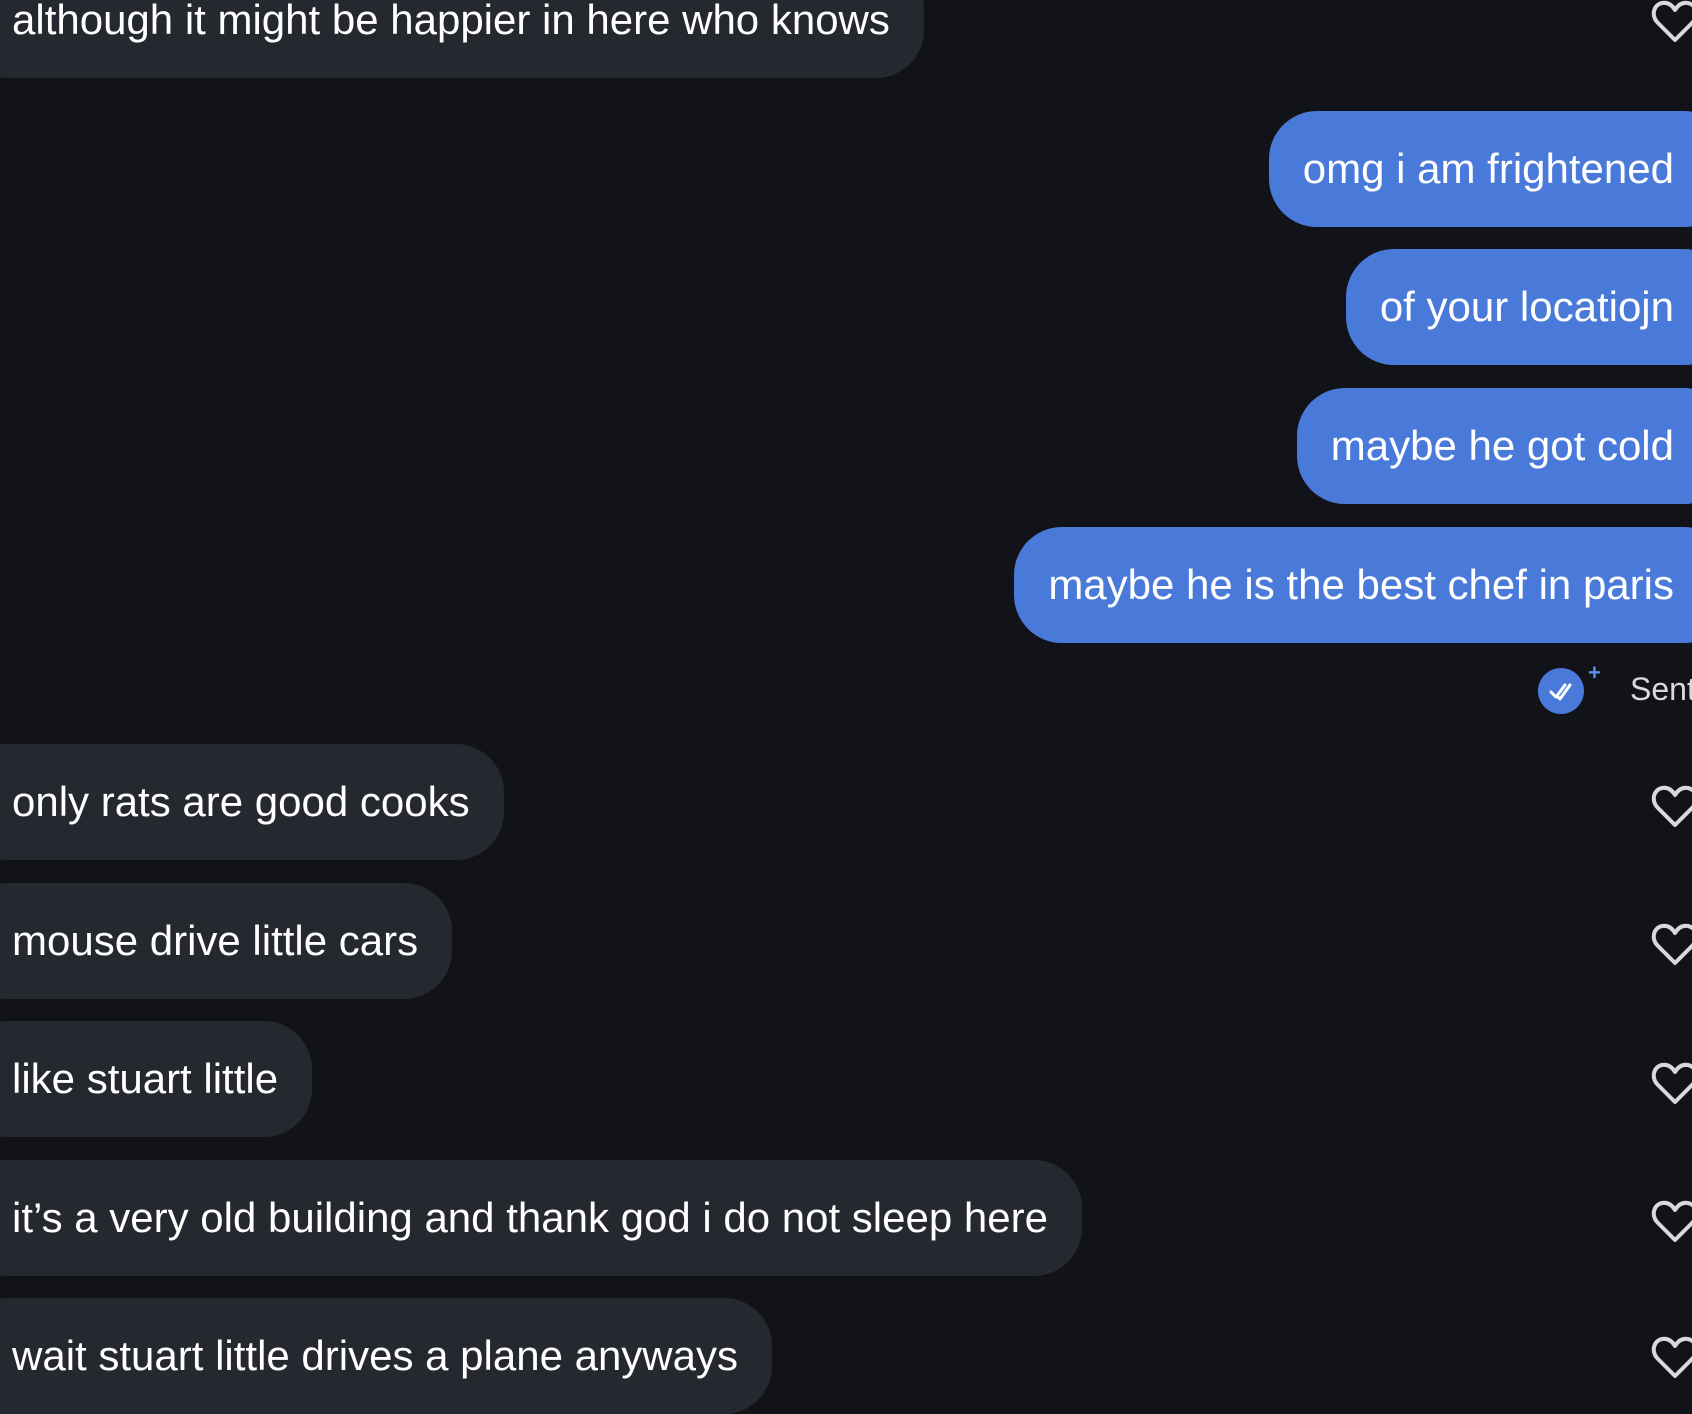  I want to click on status-text: Sent, so click(1661, 689).